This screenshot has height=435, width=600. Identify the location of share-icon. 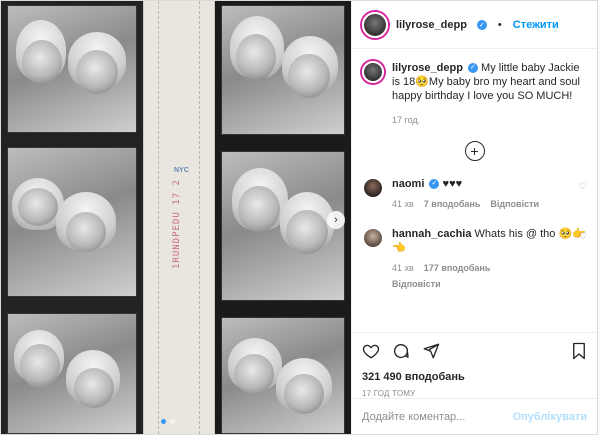
(431, 352).